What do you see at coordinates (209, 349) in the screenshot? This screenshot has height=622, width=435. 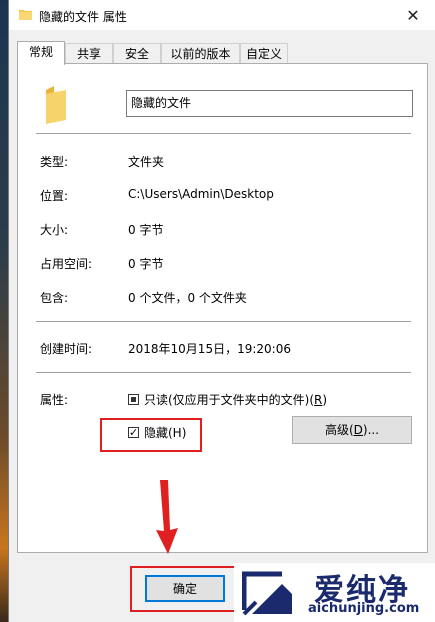 I see `created-value: 2018年10月15日，19:20:06` at bounding box center [209, 349].